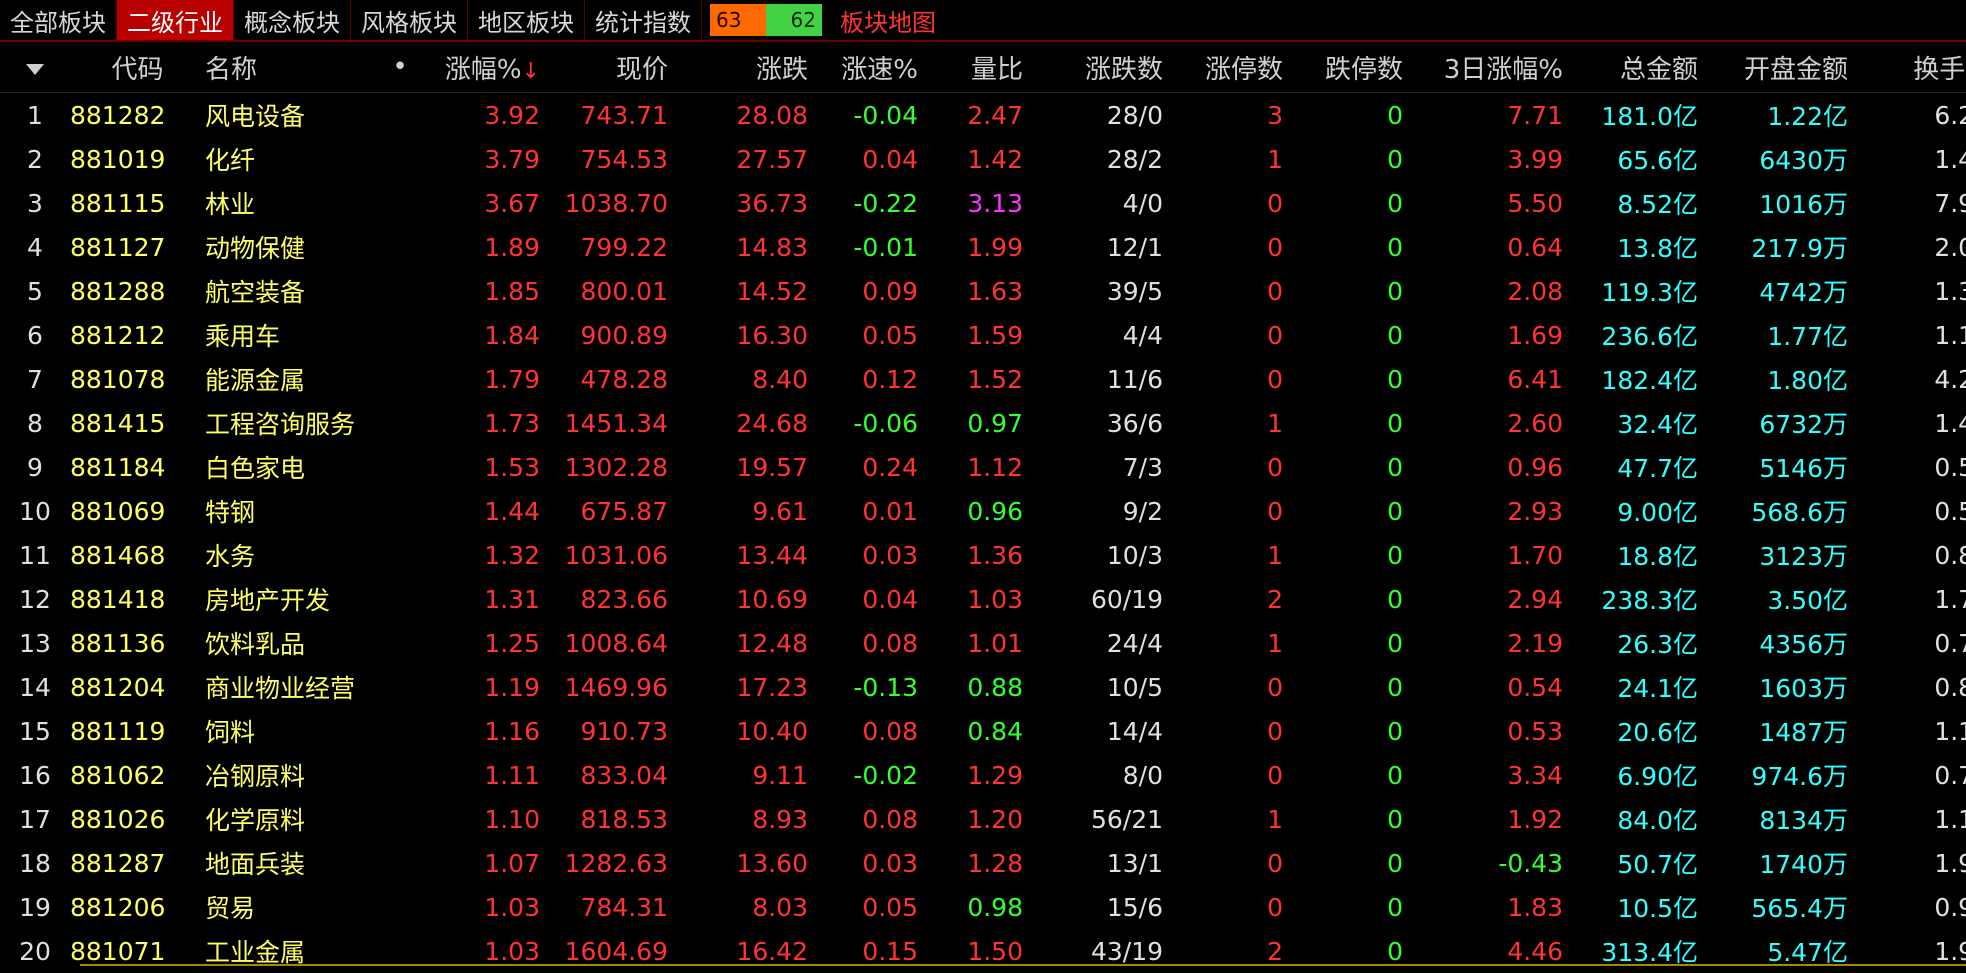 The height and width of the screenshot is (973, 1966). What do you see at coordinates (35, 335) in the screenshot?
I see `row-index: 6` at bounding box center [35, 335].